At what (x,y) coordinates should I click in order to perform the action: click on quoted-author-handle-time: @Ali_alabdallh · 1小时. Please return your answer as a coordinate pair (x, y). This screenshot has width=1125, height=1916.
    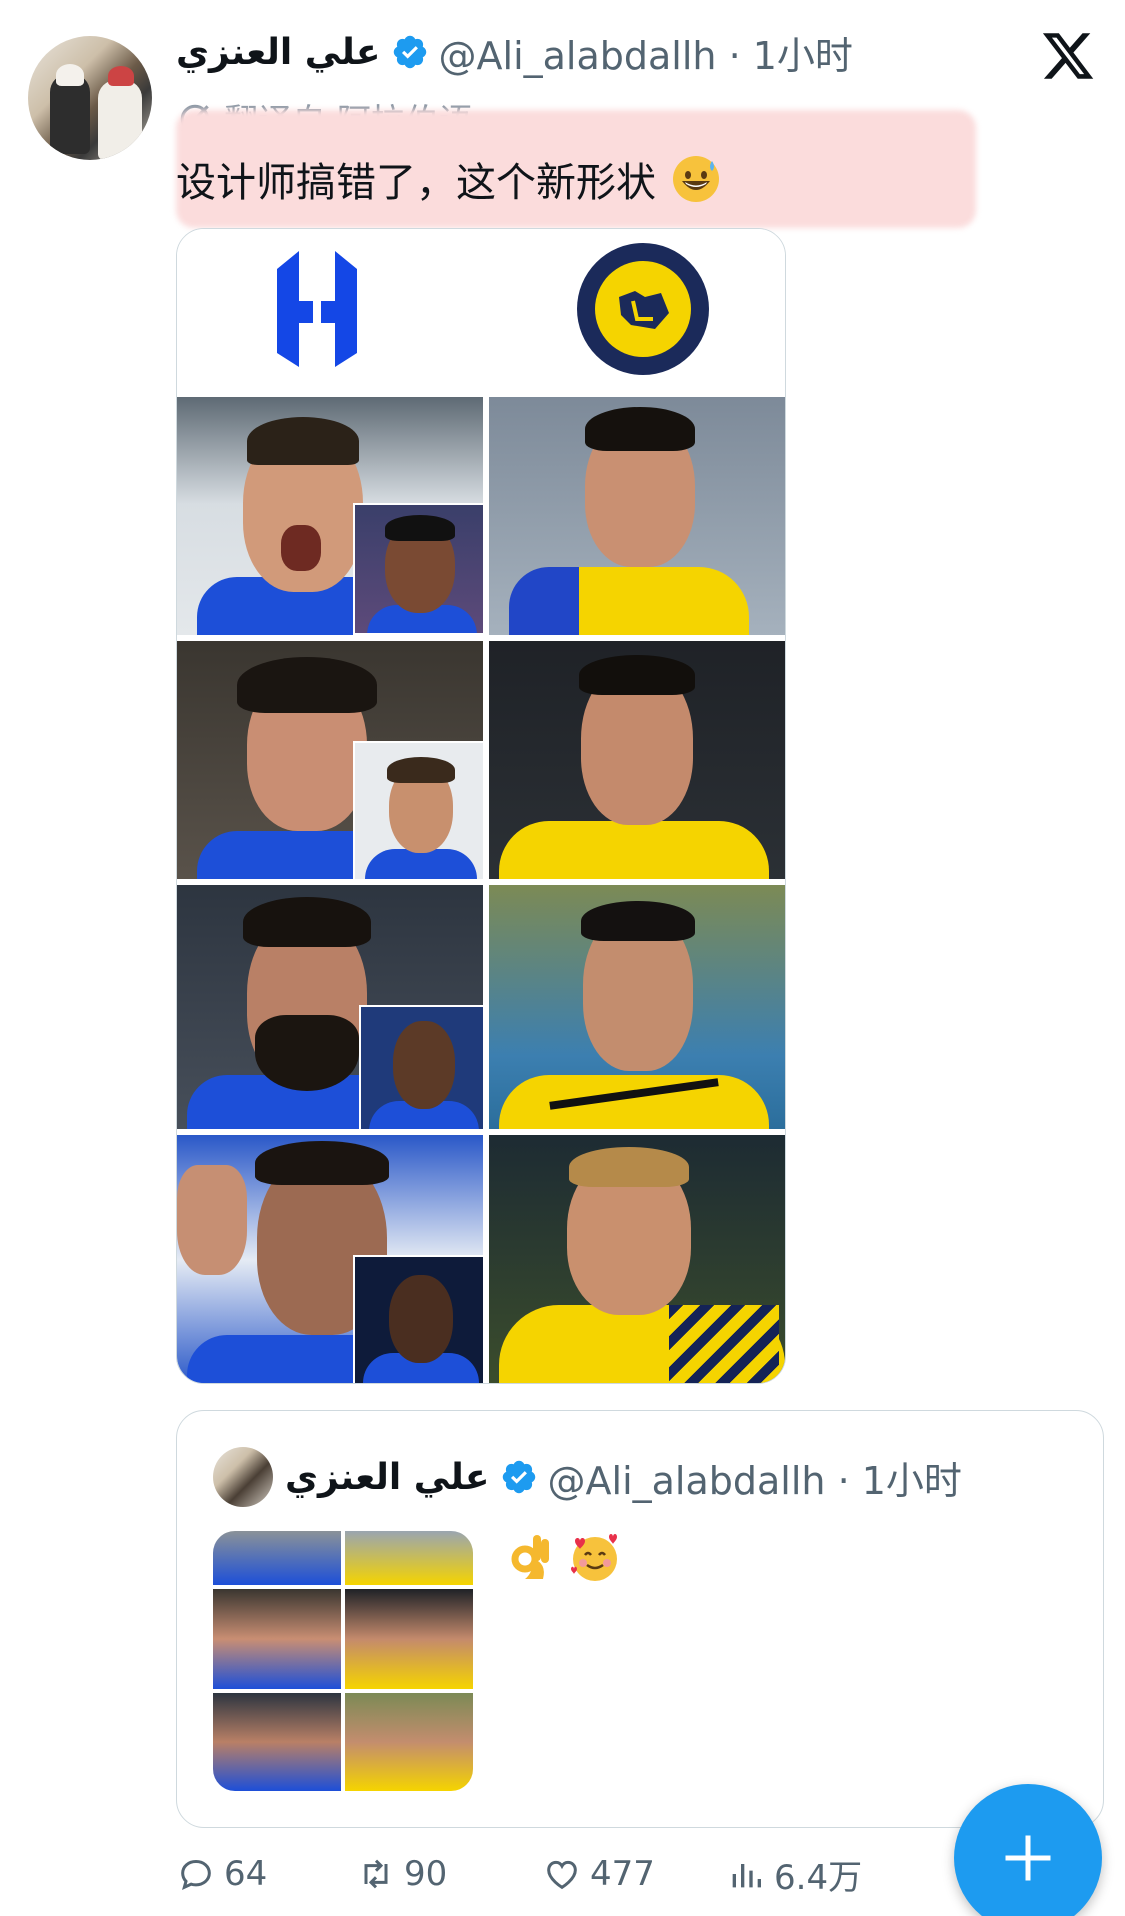
    Looking at the image, I should click on (755, 1477).